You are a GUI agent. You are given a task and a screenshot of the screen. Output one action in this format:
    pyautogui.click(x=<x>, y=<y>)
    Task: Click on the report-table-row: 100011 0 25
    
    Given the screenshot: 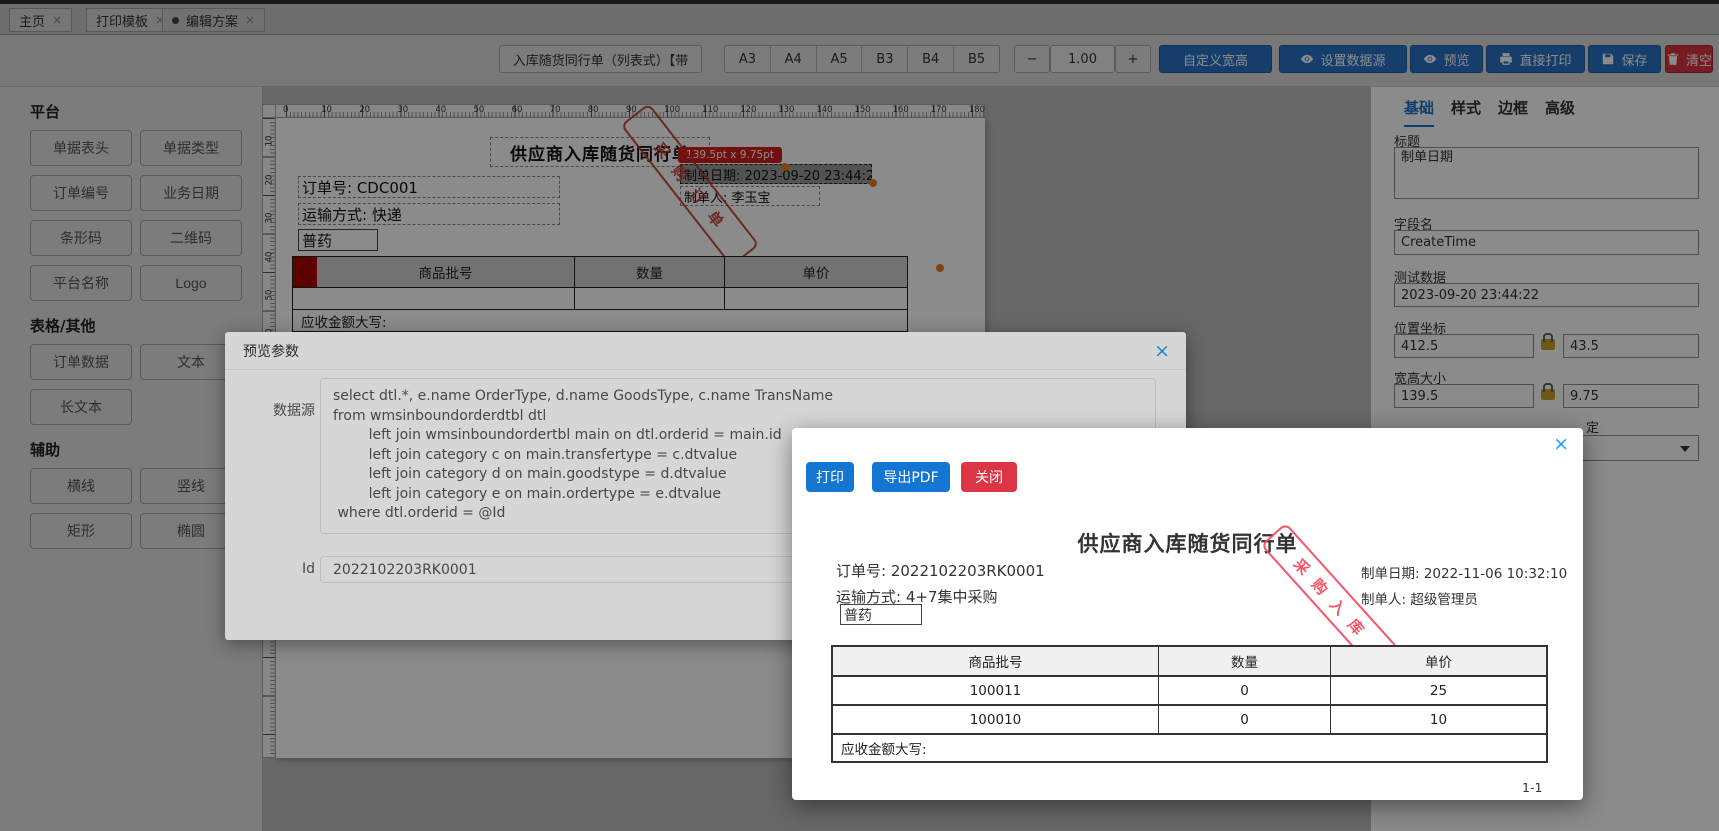 What is the action you would take?
    pyautogui.click(x=1189, y=689)
    